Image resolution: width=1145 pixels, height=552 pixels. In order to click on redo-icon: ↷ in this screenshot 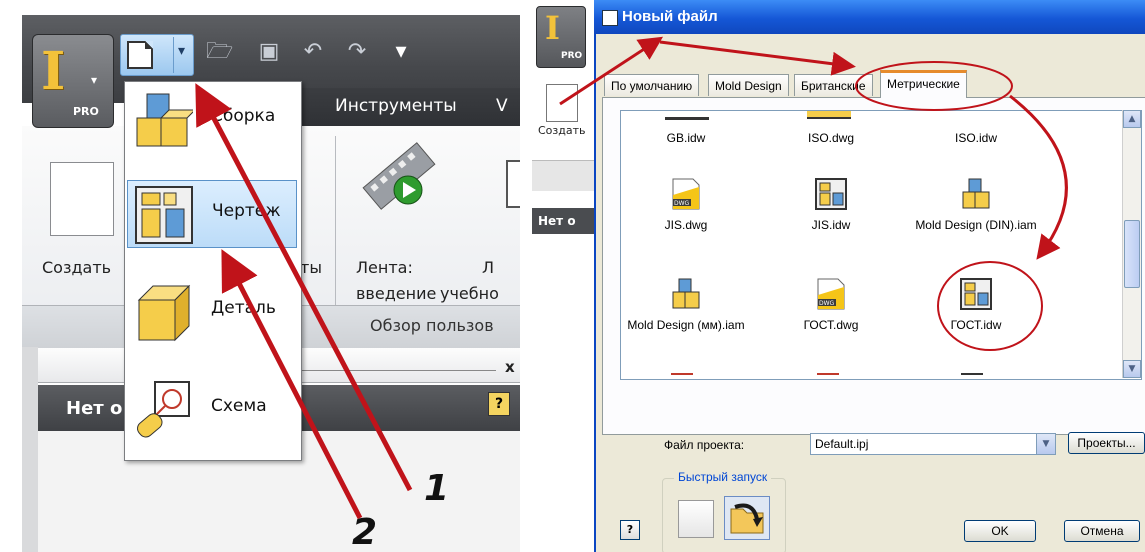, I will do `click(357, 52)`.